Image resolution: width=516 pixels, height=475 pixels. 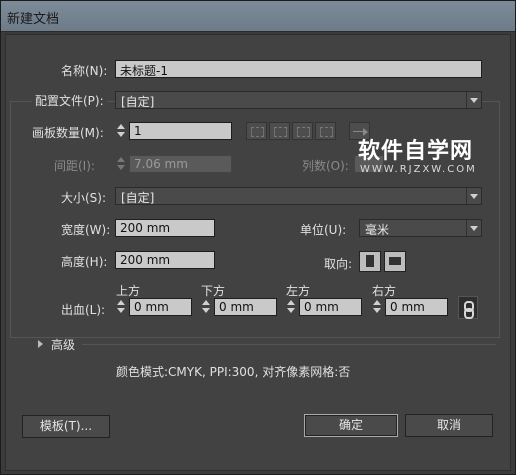 I want to click on width-label: 宽度(W):, so click(x=86, y=230).